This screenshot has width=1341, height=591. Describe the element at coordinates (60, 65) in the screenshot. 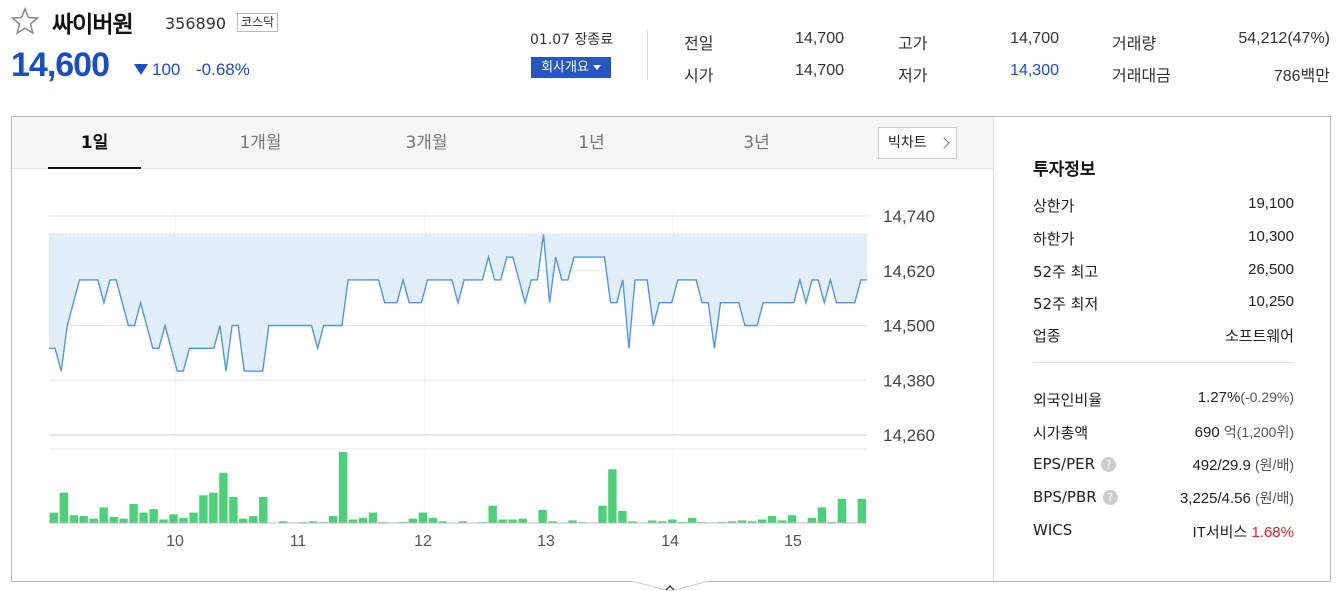

I see `current-price: 14,600` at that location.